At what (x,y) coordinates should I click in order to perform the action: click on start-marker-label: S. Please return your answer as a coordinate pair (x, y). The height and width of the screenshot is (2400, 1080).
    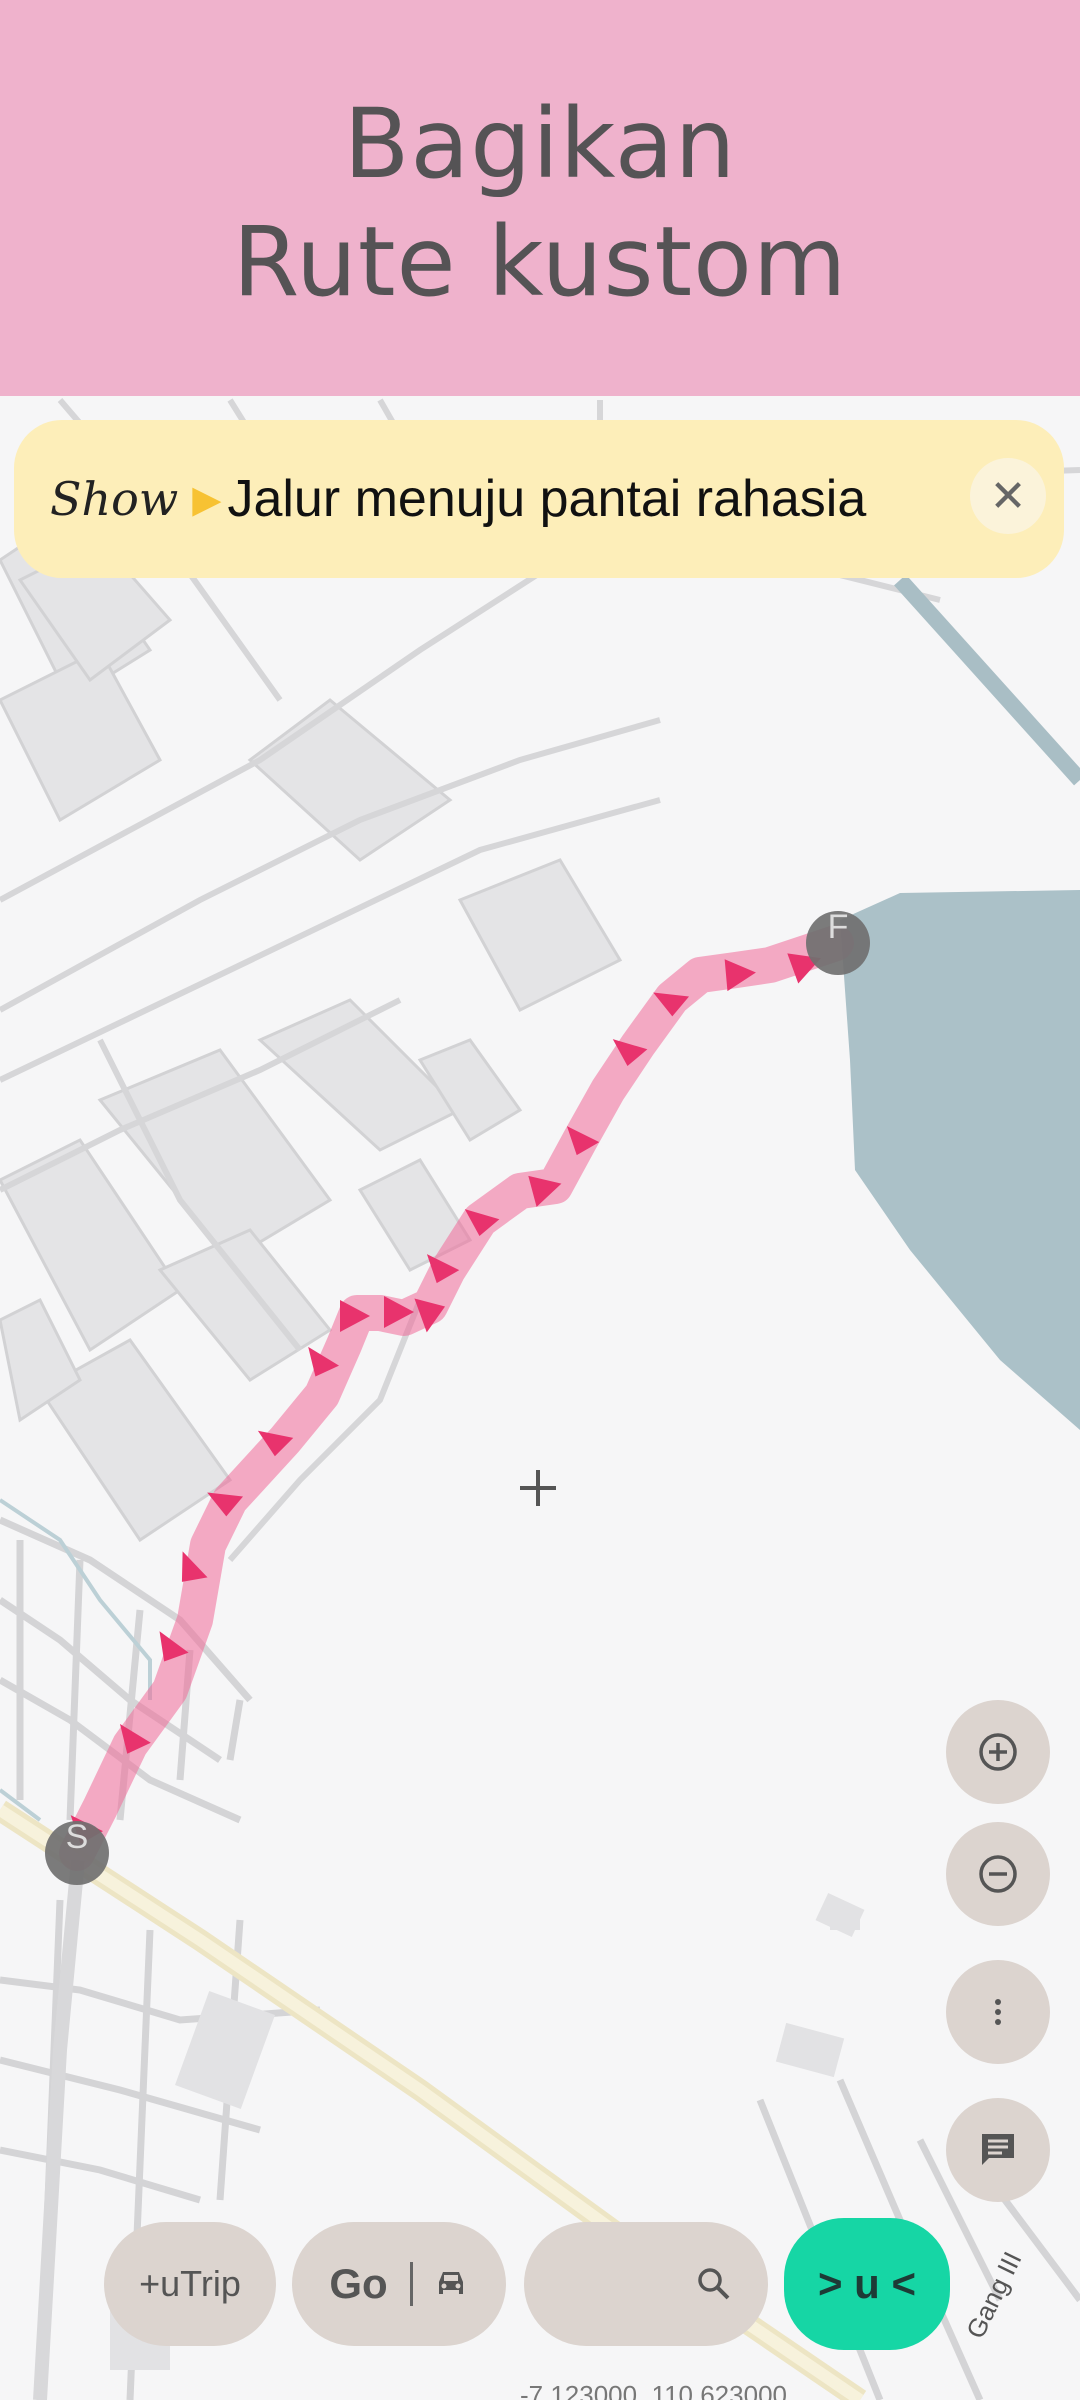
    Looking at the image, I should click on (77, 1837).